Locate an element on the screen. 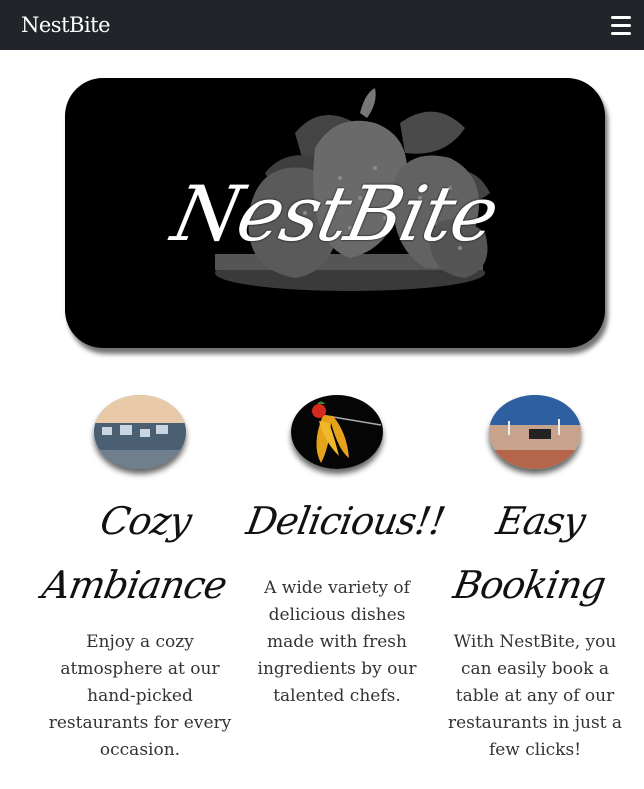  pasta-photo-art is located at coordinates (337, 432).